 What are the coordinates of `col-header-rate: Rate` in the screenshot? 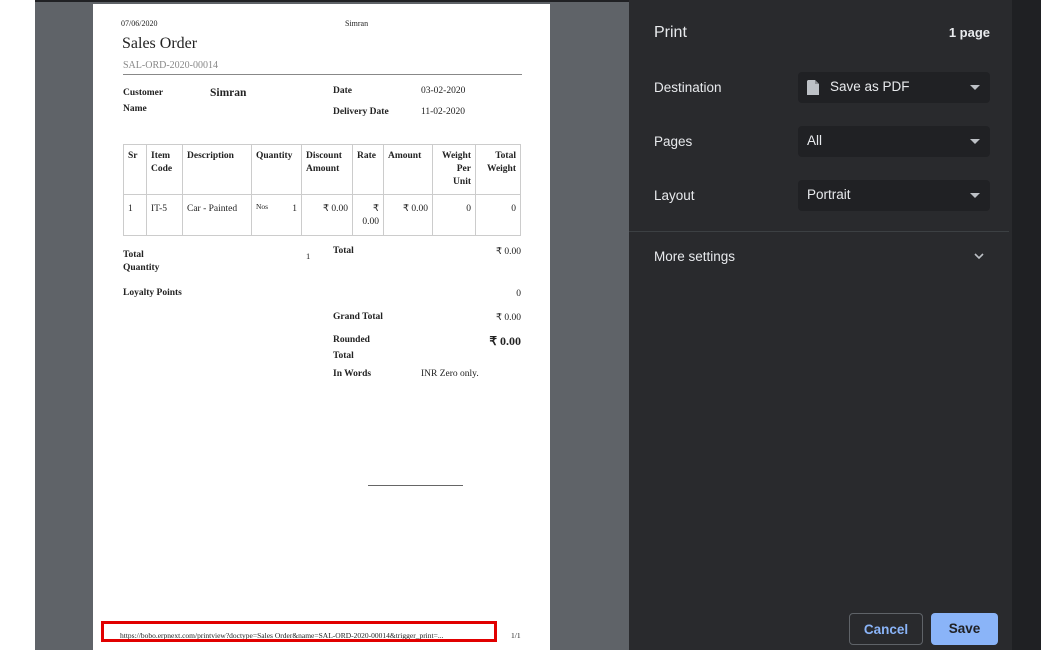 It's located at (368, 169).